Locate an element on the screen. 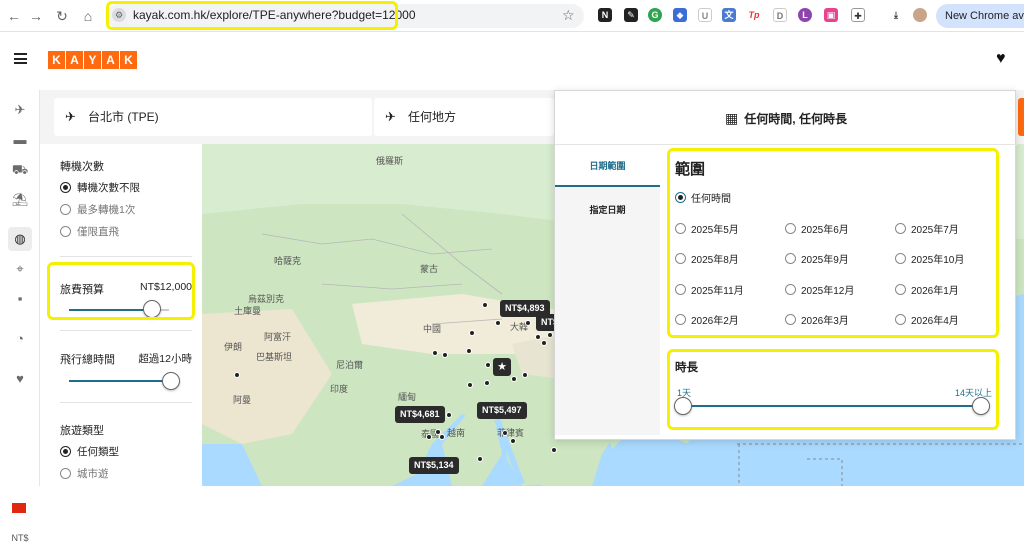 The width and height of the screenshot is (1024, 543). destination-field: ✈ 任何地方 is located at coordinates (464, 117).